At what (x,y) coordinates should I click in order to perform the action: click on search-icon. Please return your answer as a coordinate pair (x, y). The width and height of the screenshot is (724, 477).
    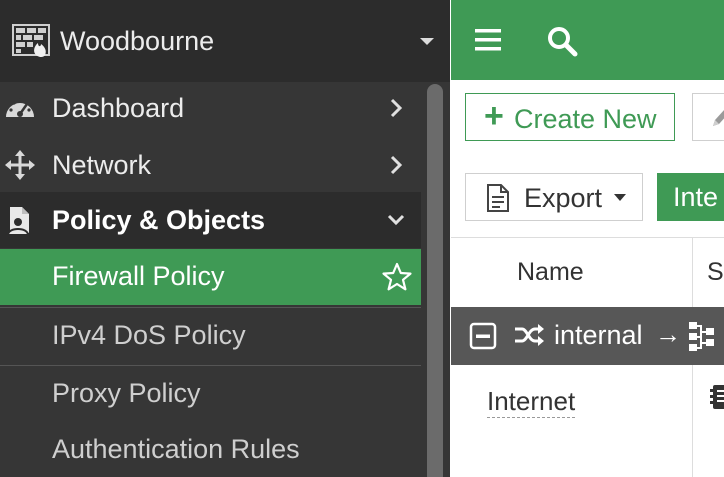
    Looking at the image, I should click on (562, 41).